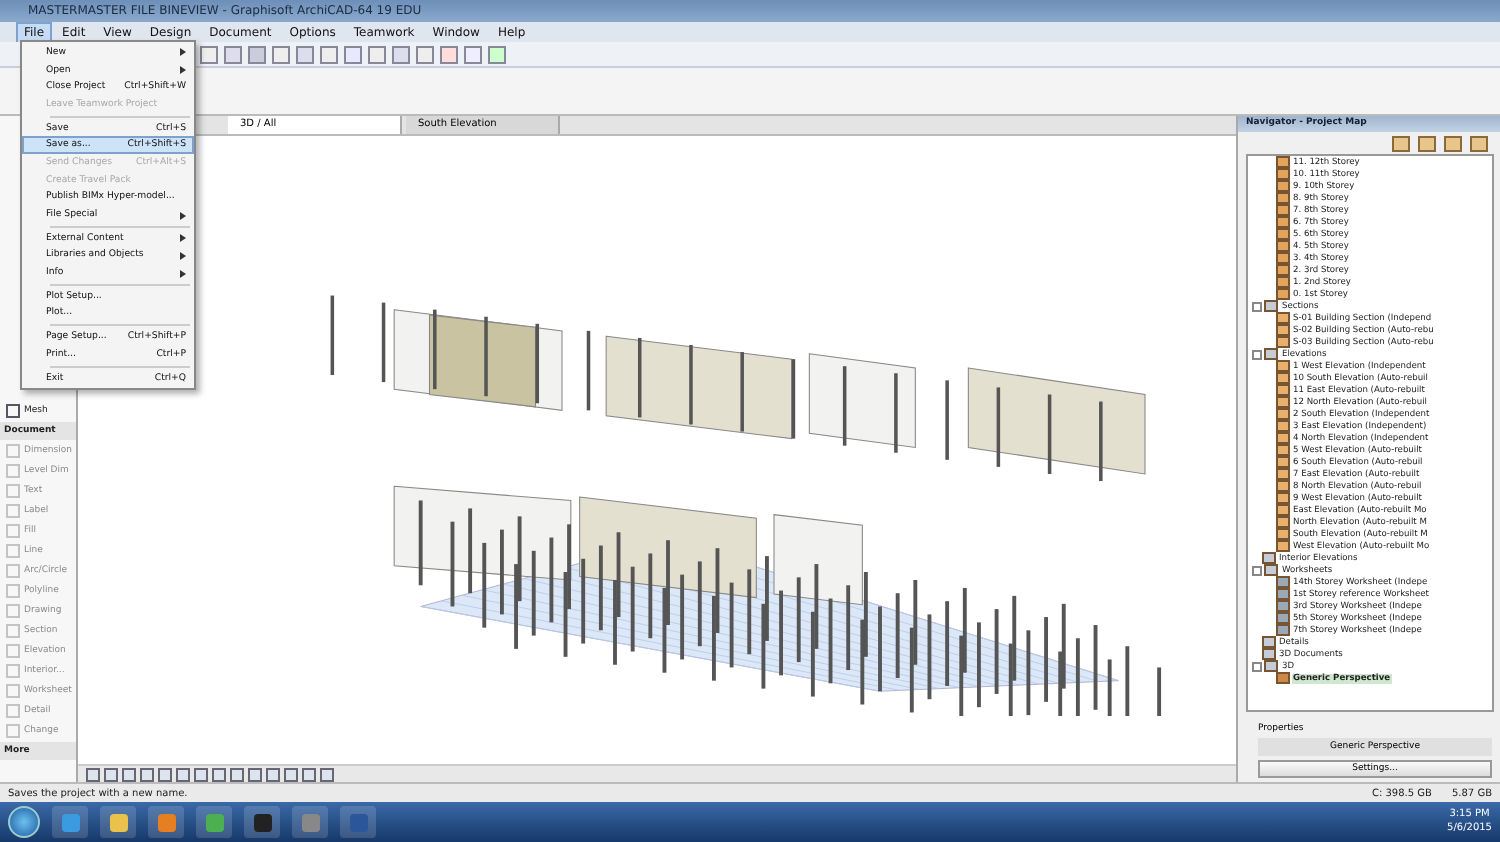  What do you see at coordinates (1282, 678) in the screenshot?
I see `view-icon` at bounding box center [1282, 678].